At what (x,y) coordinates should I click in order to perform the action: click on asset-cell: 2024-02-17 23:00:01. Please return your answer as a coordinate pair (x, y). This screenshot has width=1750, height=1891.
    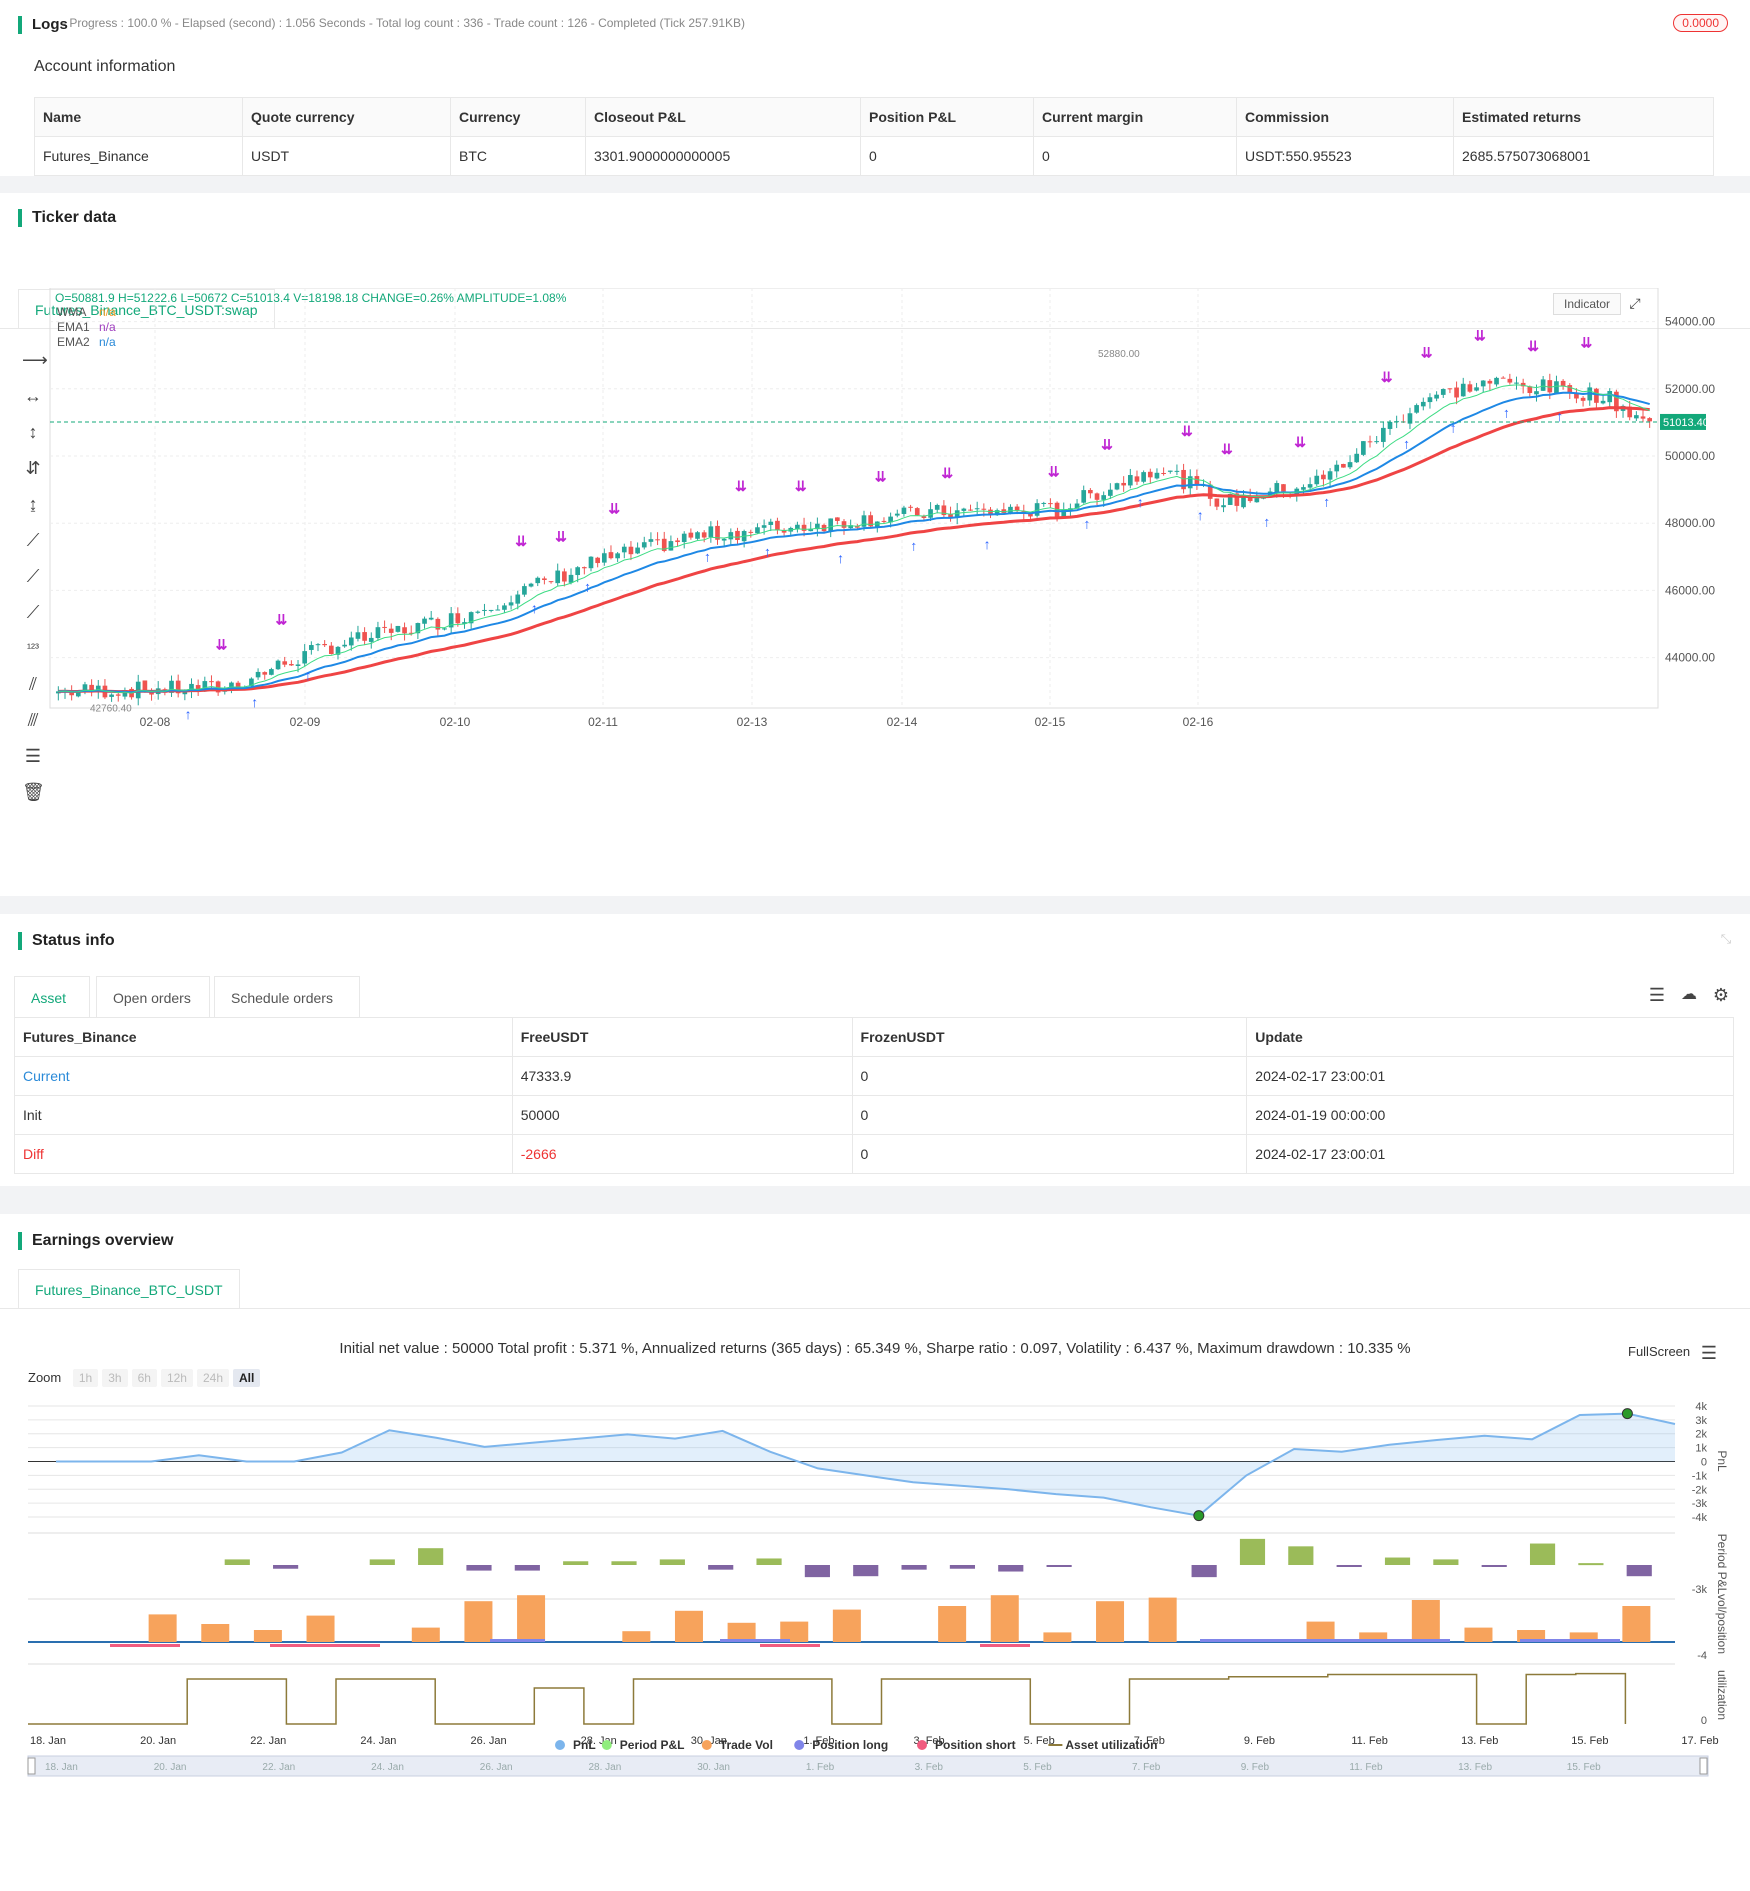
    Looking at the image, I should click on (1490, 1154).